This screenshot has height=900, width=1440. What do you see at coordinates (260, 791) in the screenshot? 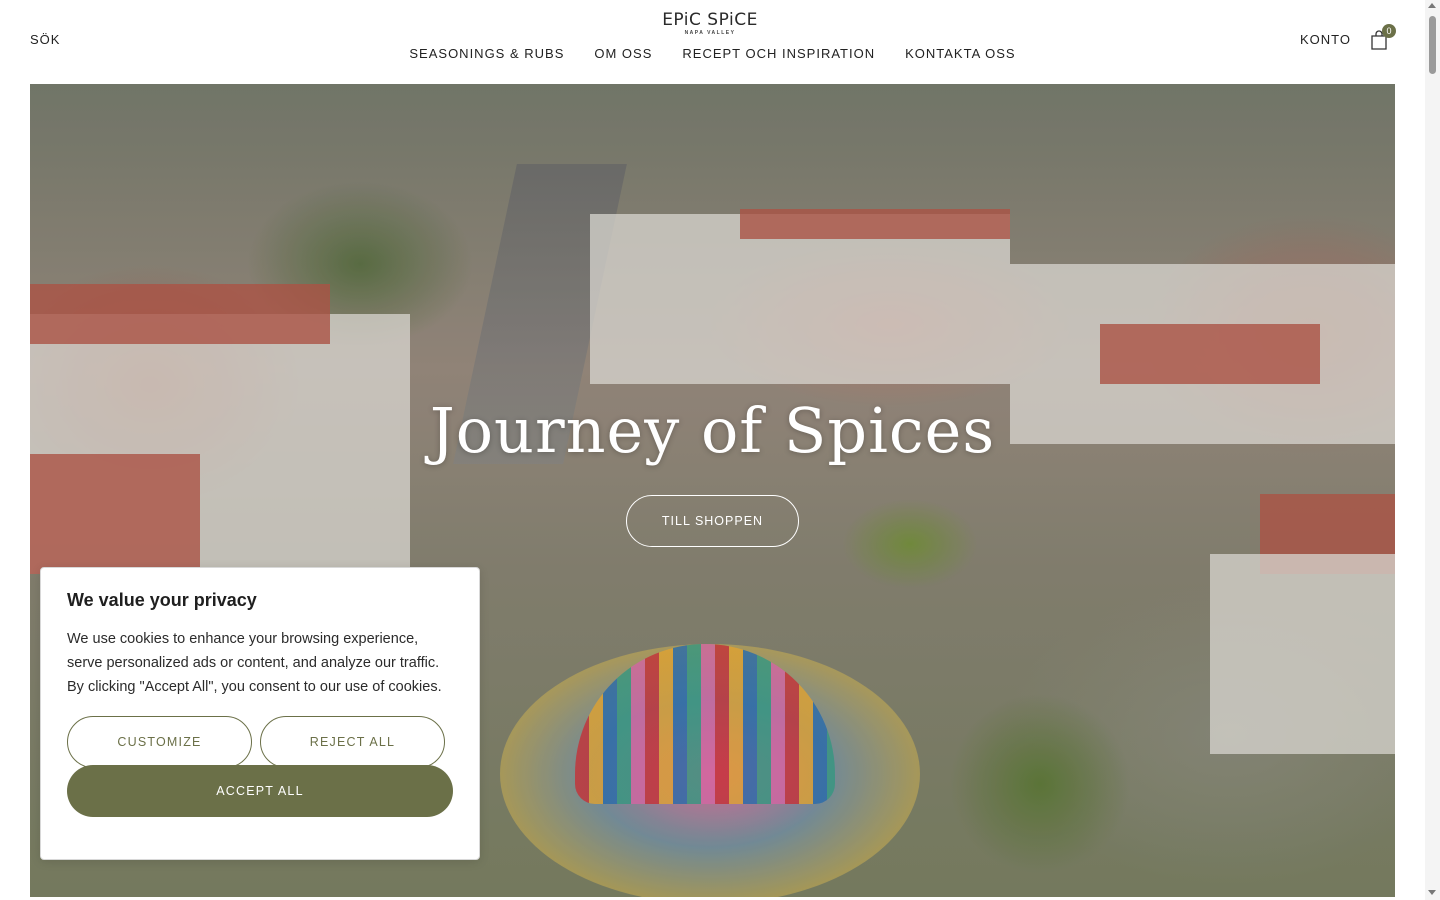
I see `accept-all-button: ACCEPT ALL` at bounding box center [260, 791].